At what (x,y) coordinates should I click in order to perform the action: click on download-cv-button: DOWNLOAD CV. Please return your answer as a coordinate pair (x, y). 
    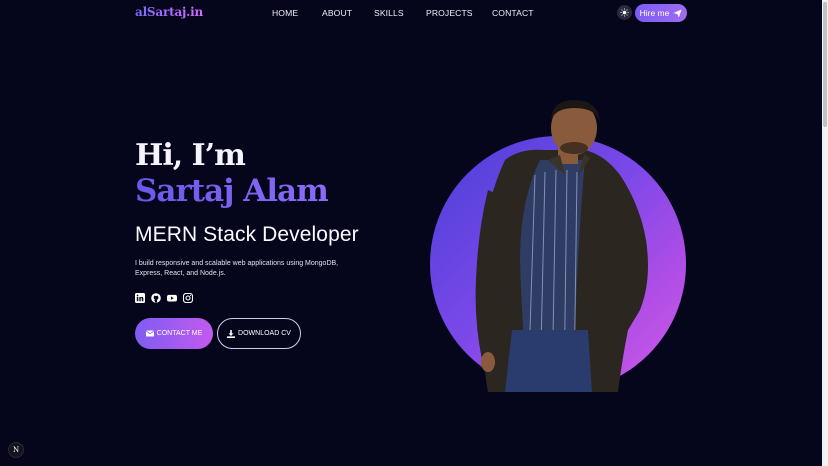
    Looking at the image, I should click on (259, 333).